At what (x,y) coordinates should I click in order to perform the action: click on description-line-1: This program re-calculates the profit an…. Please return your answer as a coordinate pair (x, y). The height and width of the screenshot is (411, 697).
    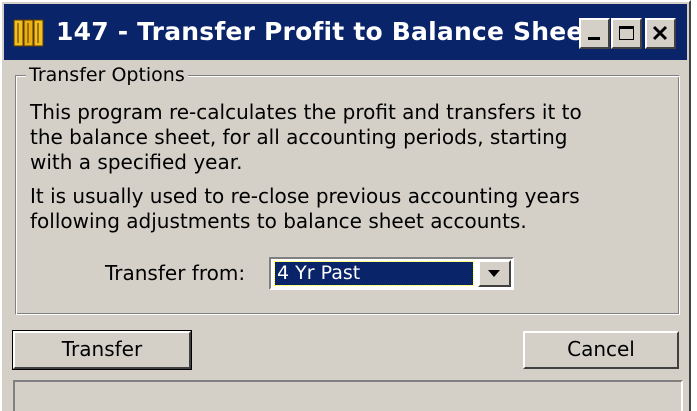
    Looking at the image, I should click on (306, 112).